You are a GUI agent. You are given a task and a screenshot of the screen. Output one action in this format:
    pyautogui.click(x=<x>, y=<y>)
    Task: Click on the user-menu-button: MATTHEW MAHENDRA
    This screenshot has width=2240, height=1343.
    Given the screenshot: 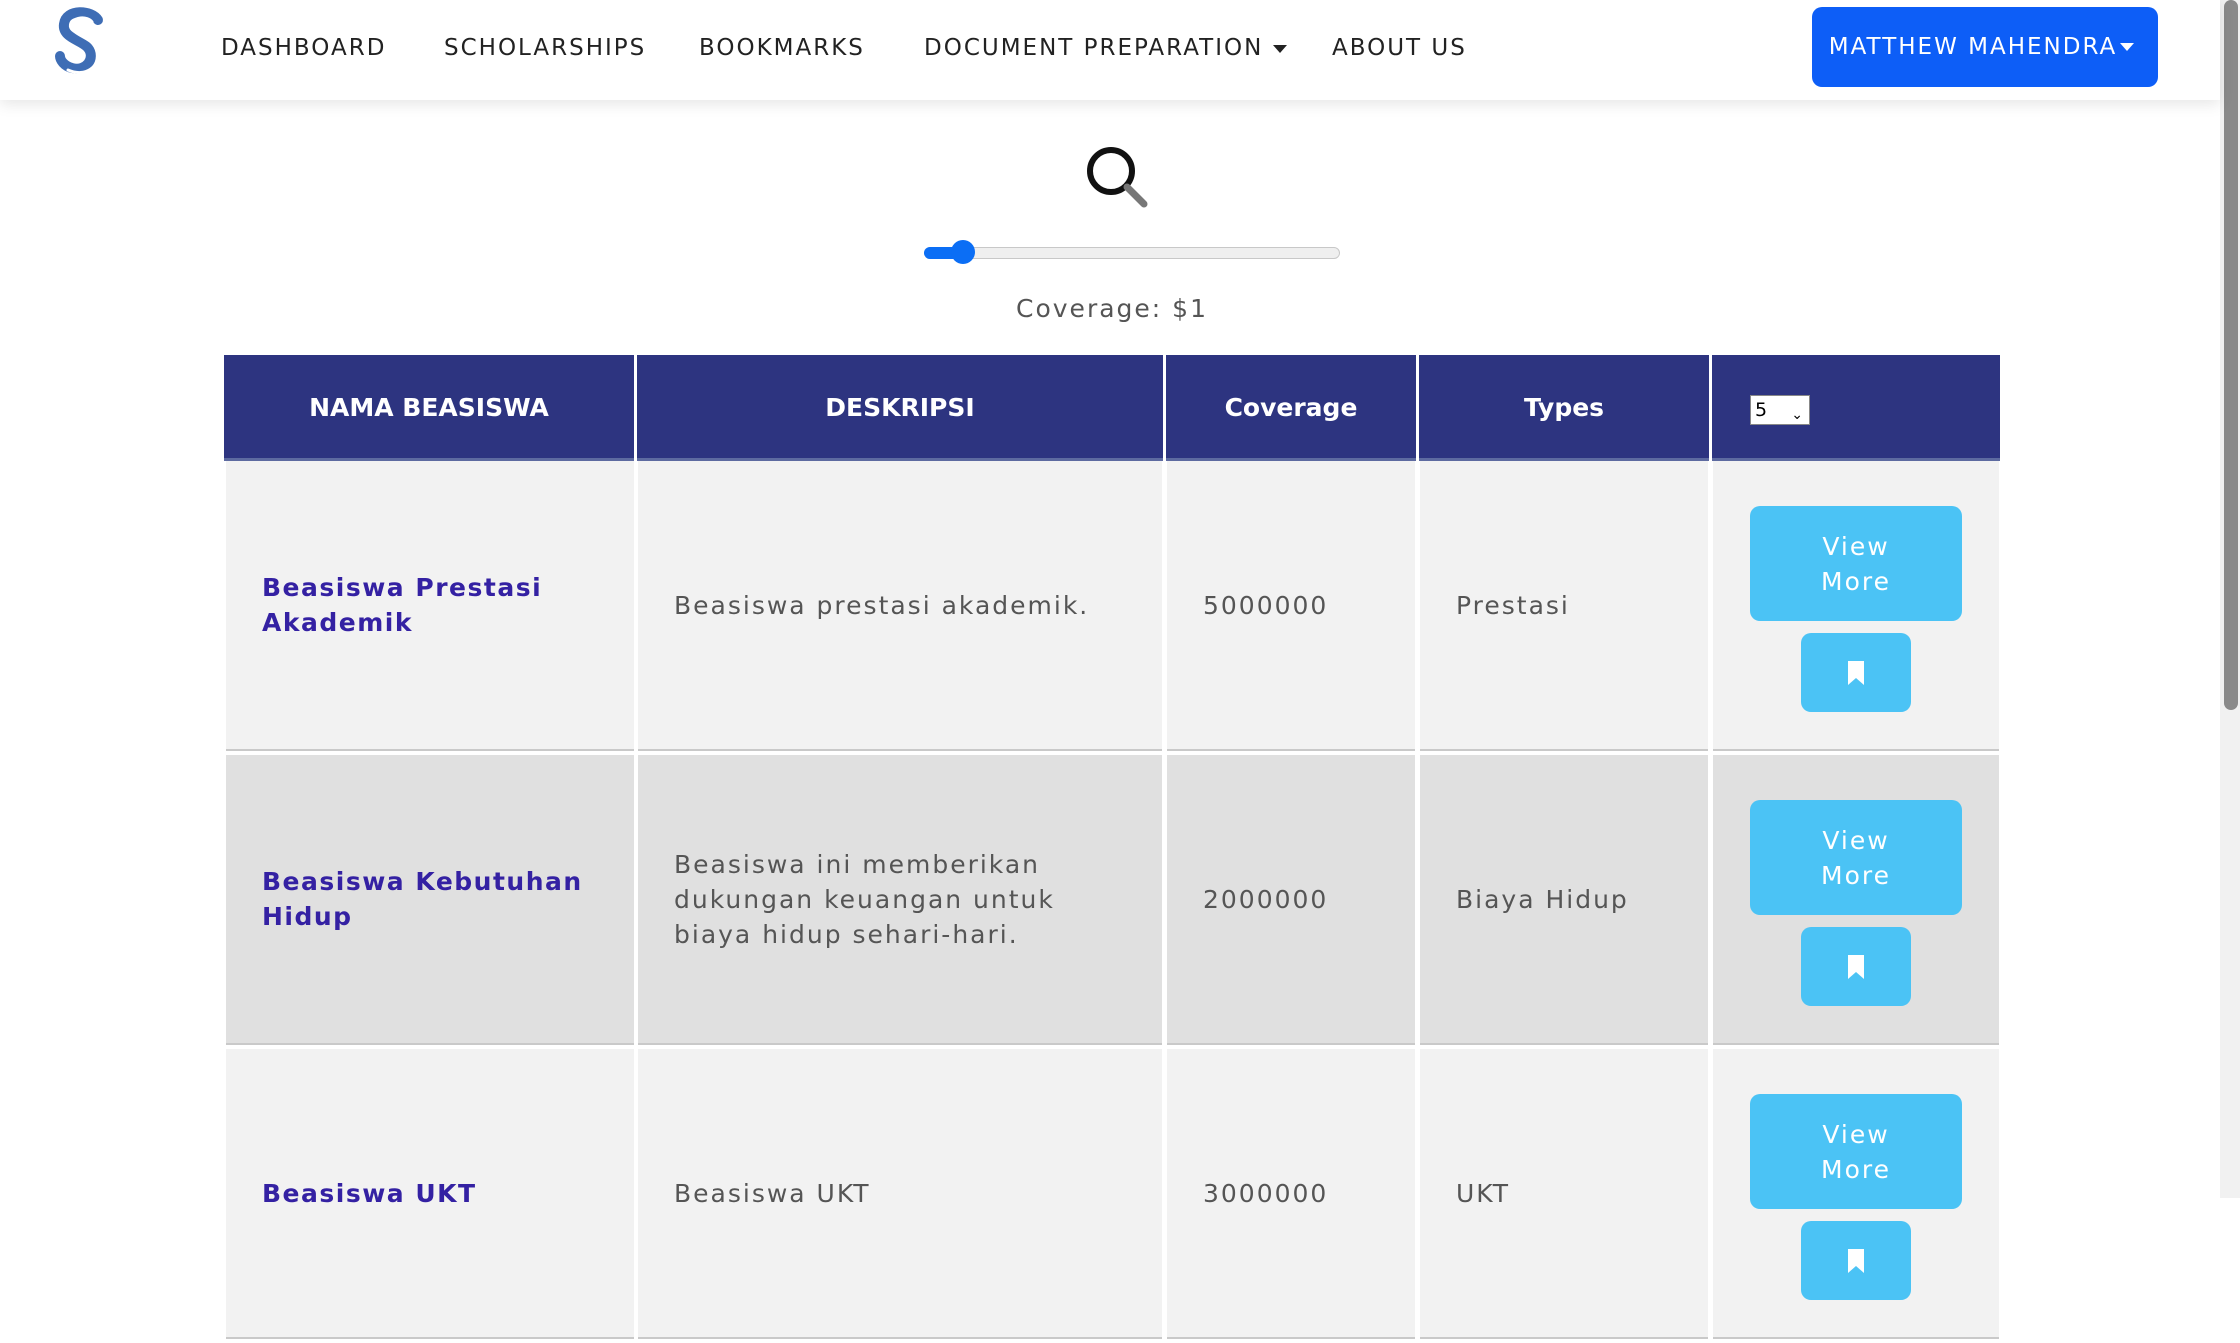 What is the action you would take?
    pyautogui.click(x=1985, y=47)
    